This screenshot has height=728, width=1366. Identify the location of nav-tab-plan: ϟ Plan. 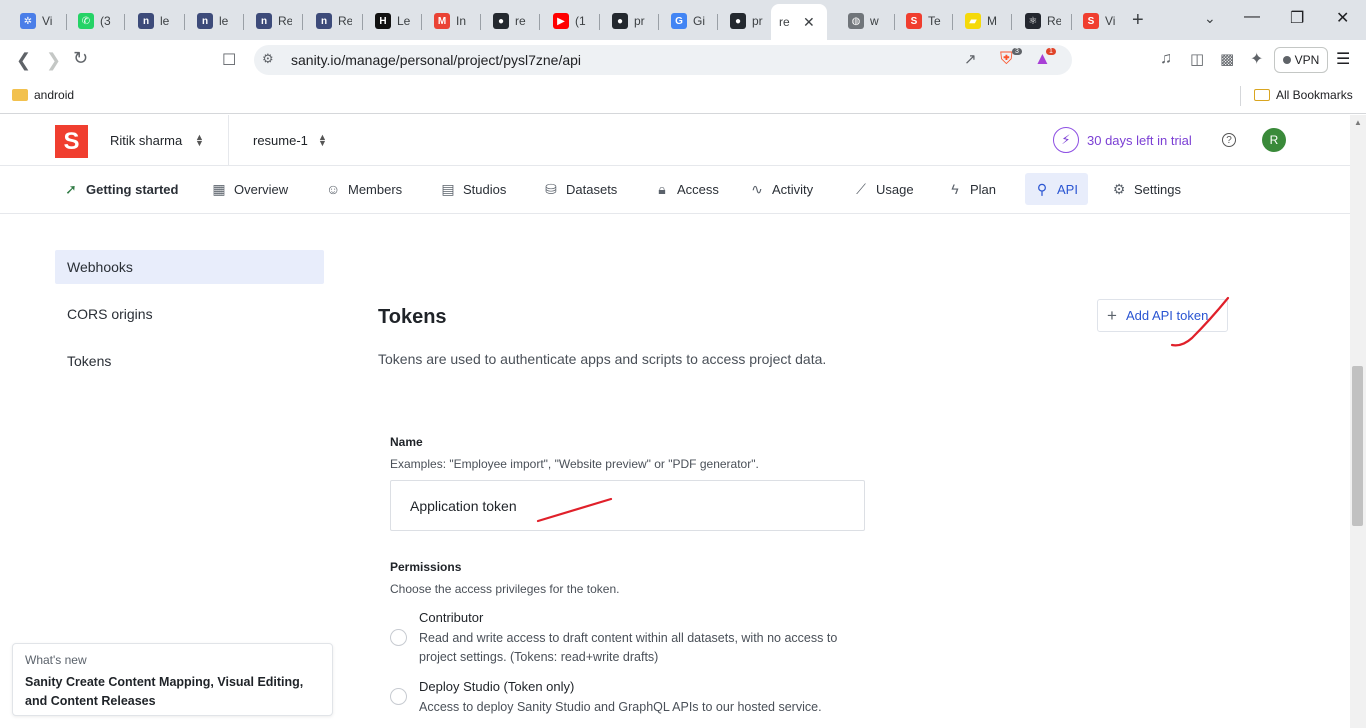
(972, 189).